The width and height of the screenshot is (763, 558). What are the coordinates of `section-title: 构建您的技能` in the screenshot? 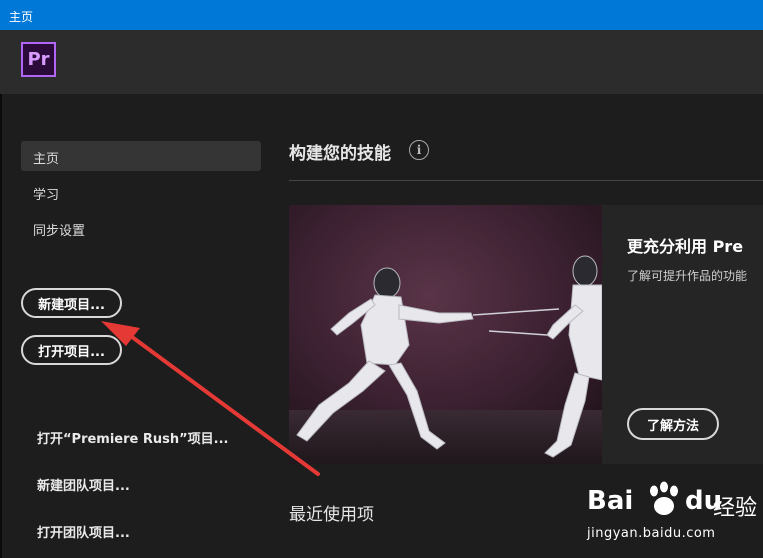 It's located at (340, 154).